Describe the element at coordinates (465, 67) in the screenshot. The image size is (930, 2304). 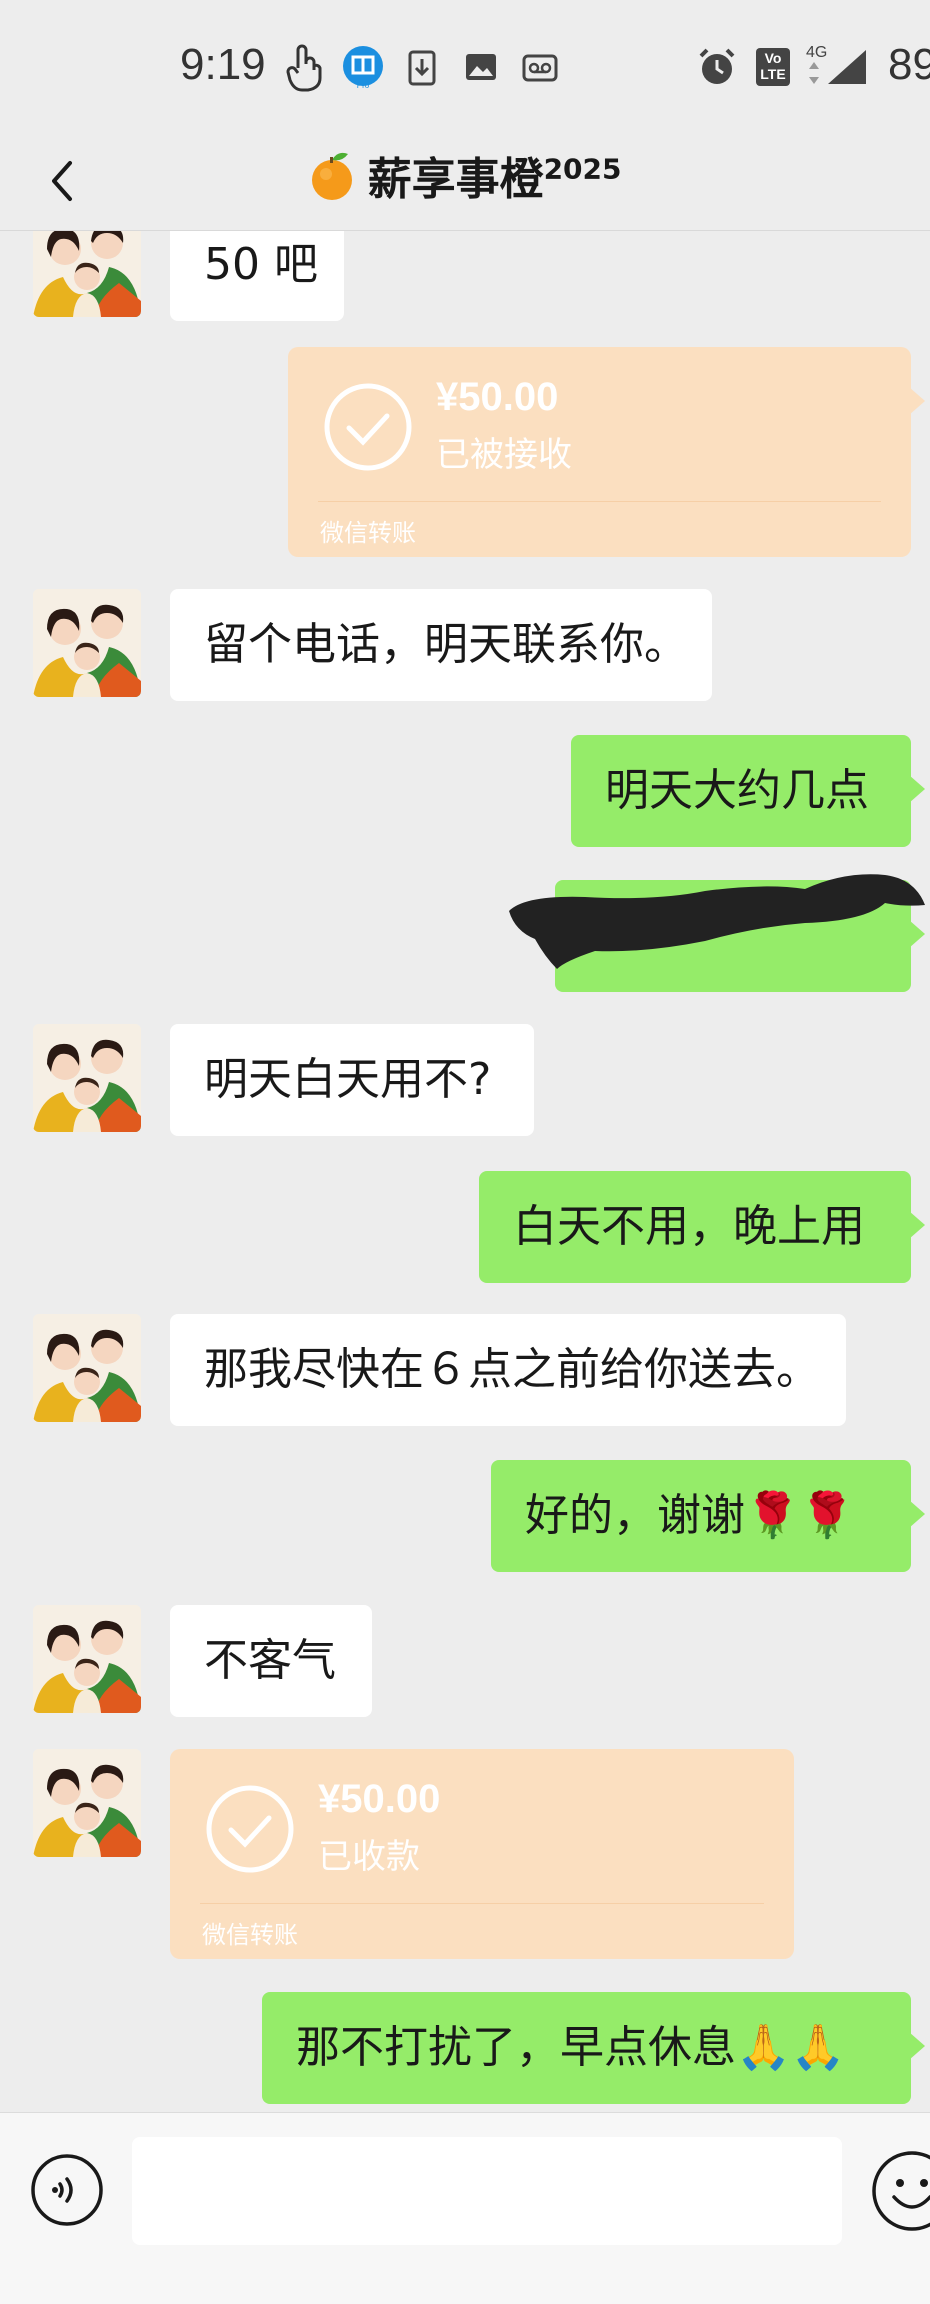
I see `status-bar: 9:19 Pro Vo LTE 4G 89` at that location.